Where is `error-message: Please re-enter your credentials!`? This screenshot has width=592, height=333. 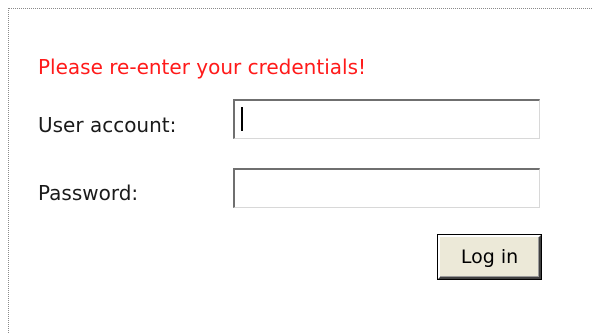 error-message: Please re-enter your credentials! is located at coordinates (202, 67).